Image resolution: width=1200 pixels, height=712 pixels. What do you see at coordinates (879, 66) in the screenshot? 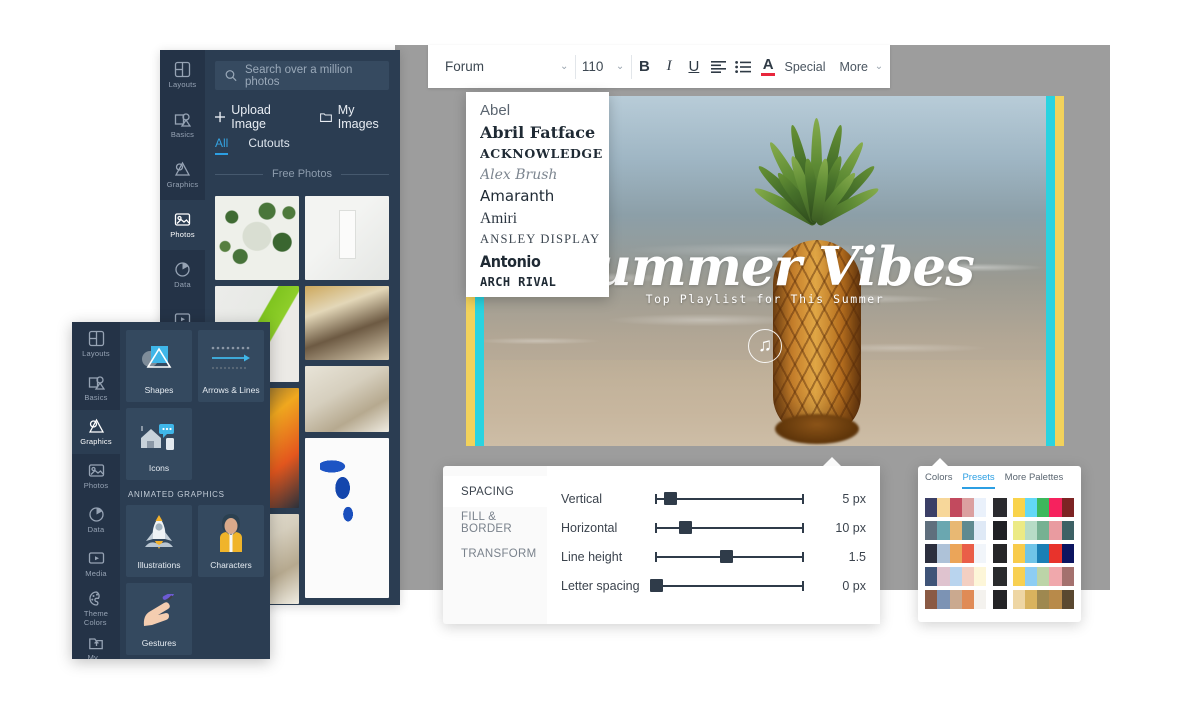
I see `more-chevron-down-icon: ⌄` at bounding box center [879, 66].